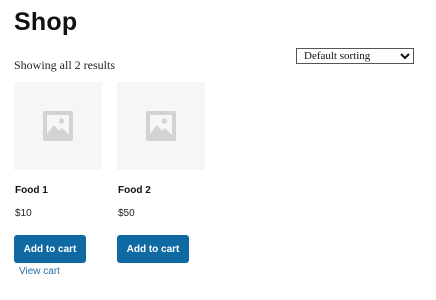 Image resolution: width=436 pixels, height=300 pixels. Describe the element at coordinates (134, 190) in the screenshot. I see `product-name: Food 2` at that location.